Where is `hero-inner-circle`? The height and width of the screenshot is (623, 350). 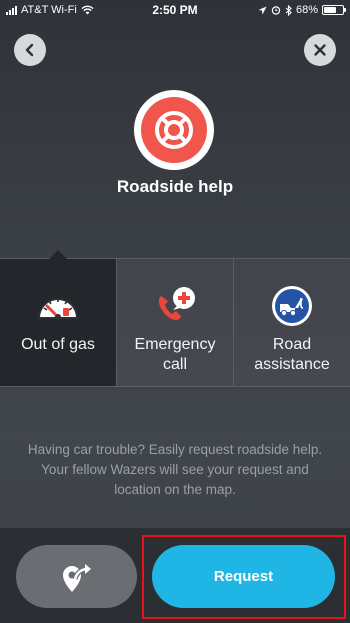
hero-inner-circle is located at coordinates (174, 130).